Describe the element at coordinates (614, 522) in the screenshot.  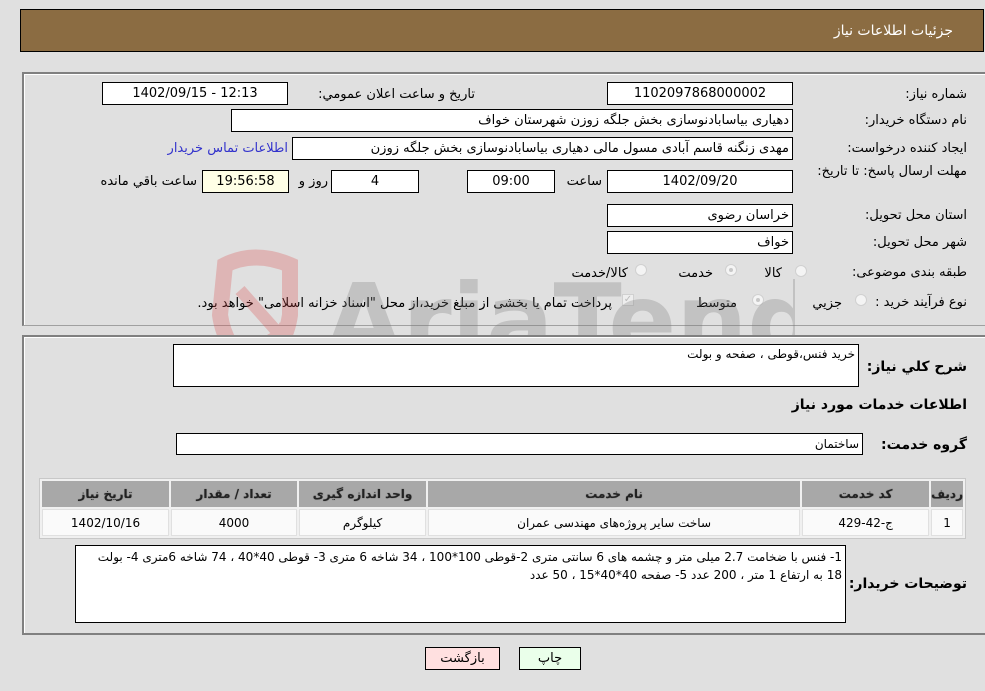
I see `cell-service-name: ساخت سایر پروژه‌های مهندسی عمران` at that location.